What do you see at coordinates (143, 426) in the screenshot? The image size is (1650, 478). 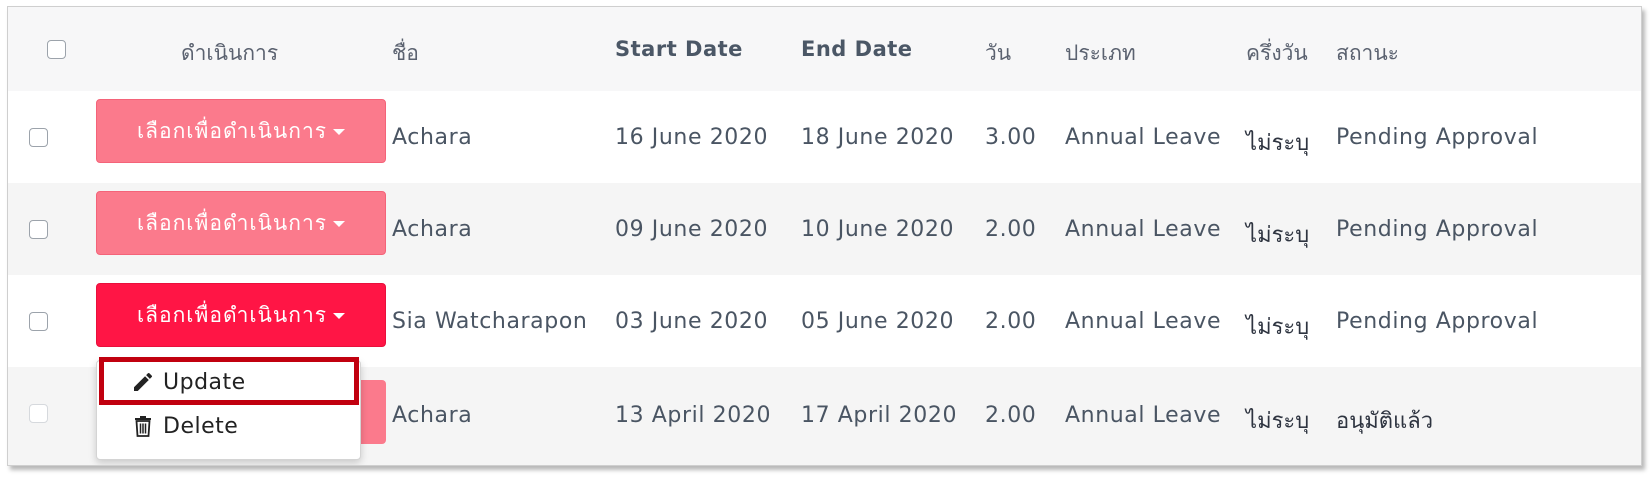 I see `trash-icon` at bounding box center [143, 426].